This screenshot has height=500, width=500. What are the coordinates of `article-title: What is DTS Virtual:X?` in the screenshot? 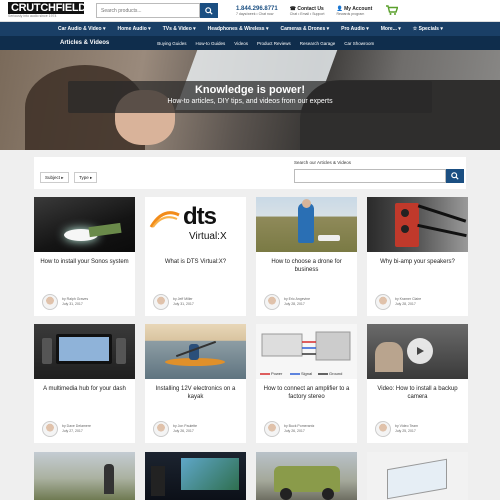 It's located at (195, 266).